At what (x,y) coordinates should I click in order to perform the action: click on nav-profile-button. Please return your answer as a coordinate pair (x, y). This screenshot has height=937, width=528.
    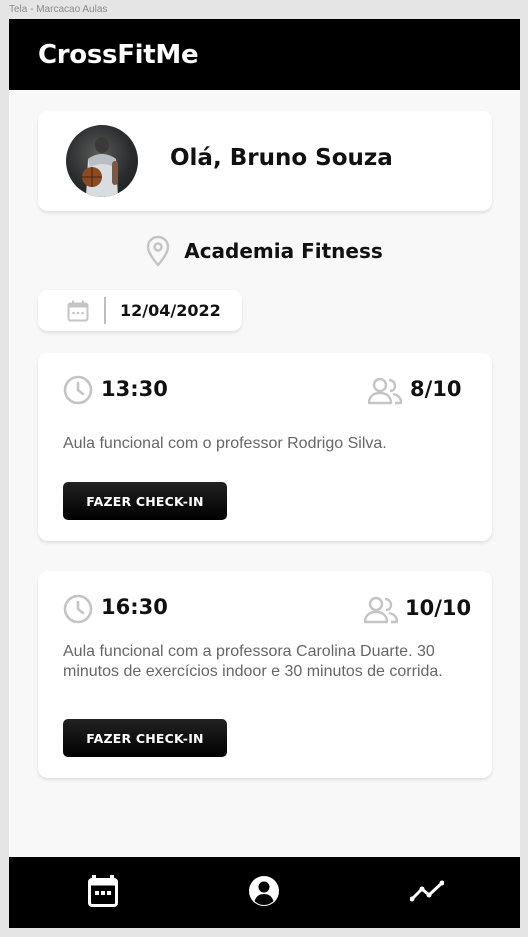
    Looking at the image, I should click on (264, 893).